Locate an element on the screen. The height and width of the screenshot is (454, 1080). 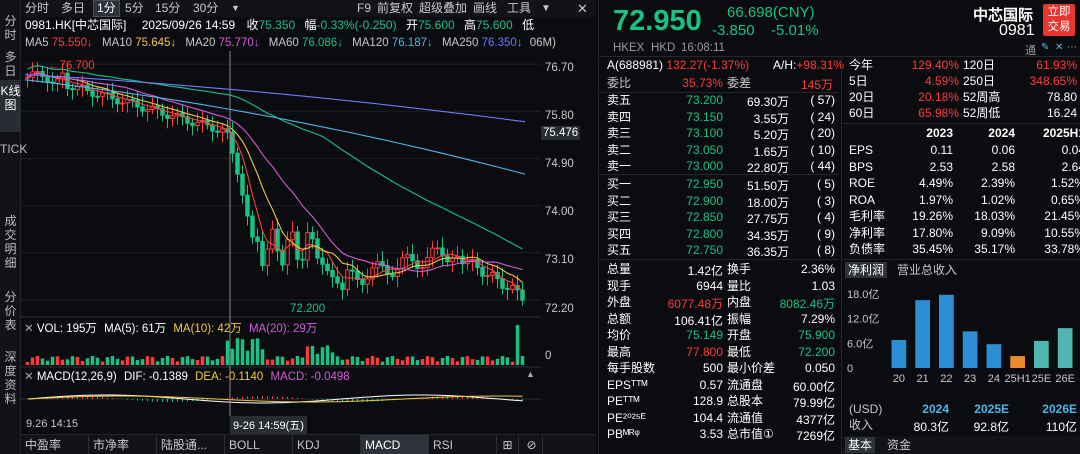
asks-price: 73.000 is located at coordinates (691, 166).